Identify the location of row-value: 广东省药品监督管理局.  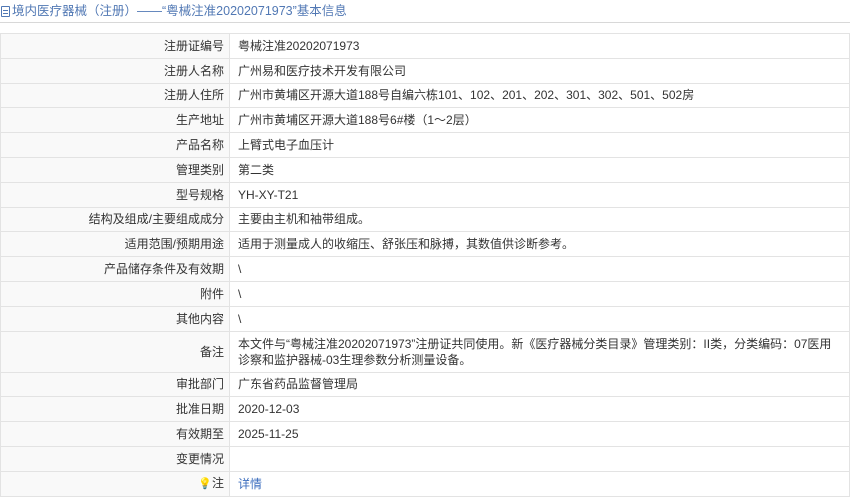
(539, 384).